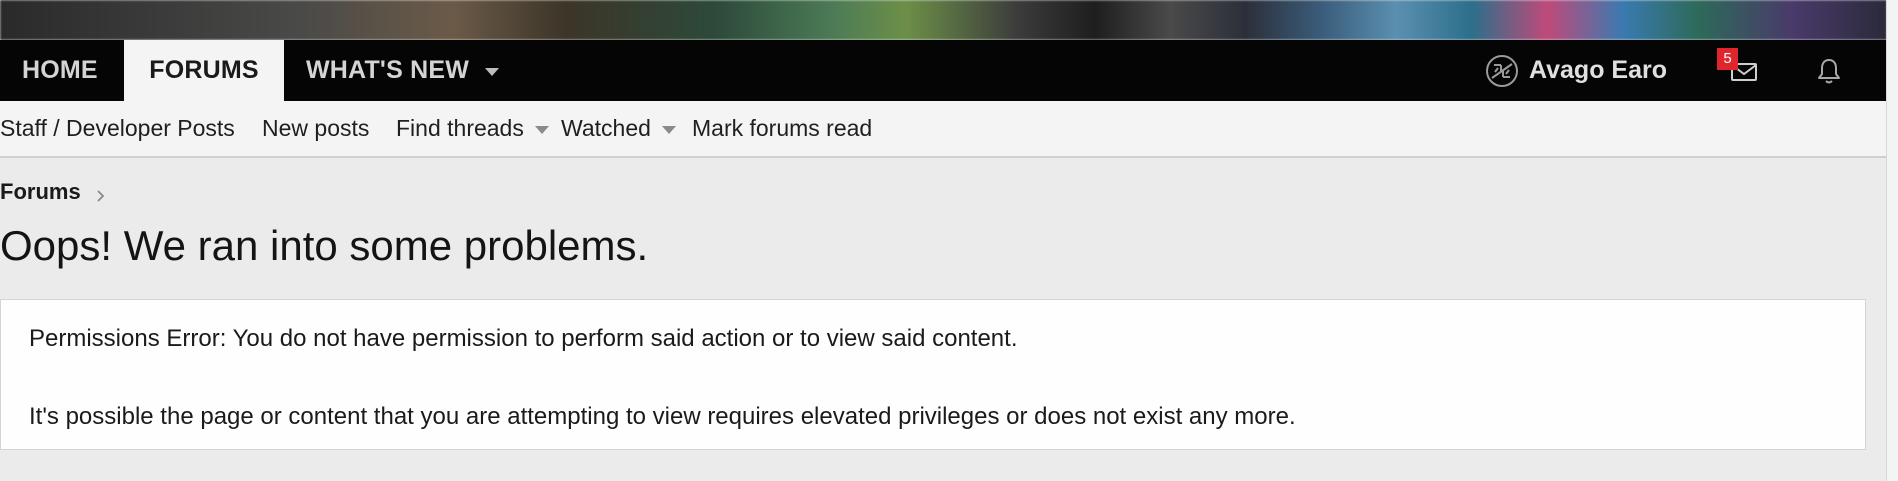 The height and width of the screenshot is (481, 1898). What do you see at coordinates (492, 71) in the screenshot?
I see `whats-new-dropdown-icon` at bounding box center [492, 71].